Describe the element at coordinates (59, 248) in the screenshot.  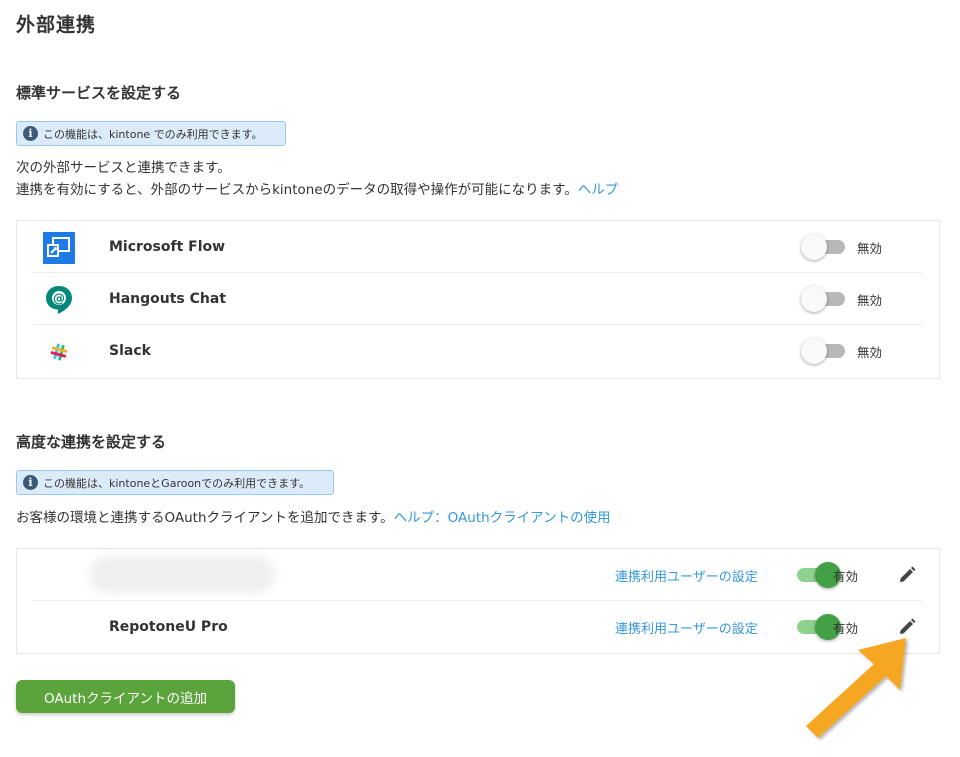
I see `microsoft-flow-icon` at that location.